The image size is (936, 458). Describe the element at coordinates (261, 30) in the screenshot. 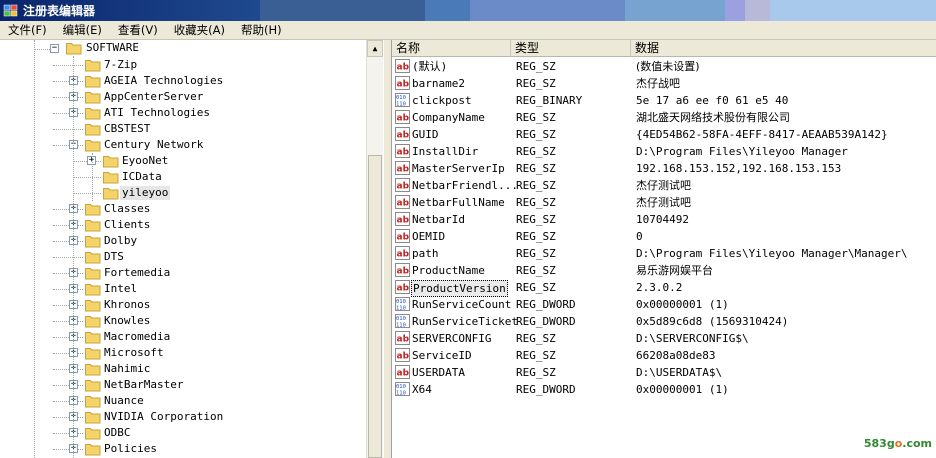

I see `menu-help: 帮助(H)` at that location.